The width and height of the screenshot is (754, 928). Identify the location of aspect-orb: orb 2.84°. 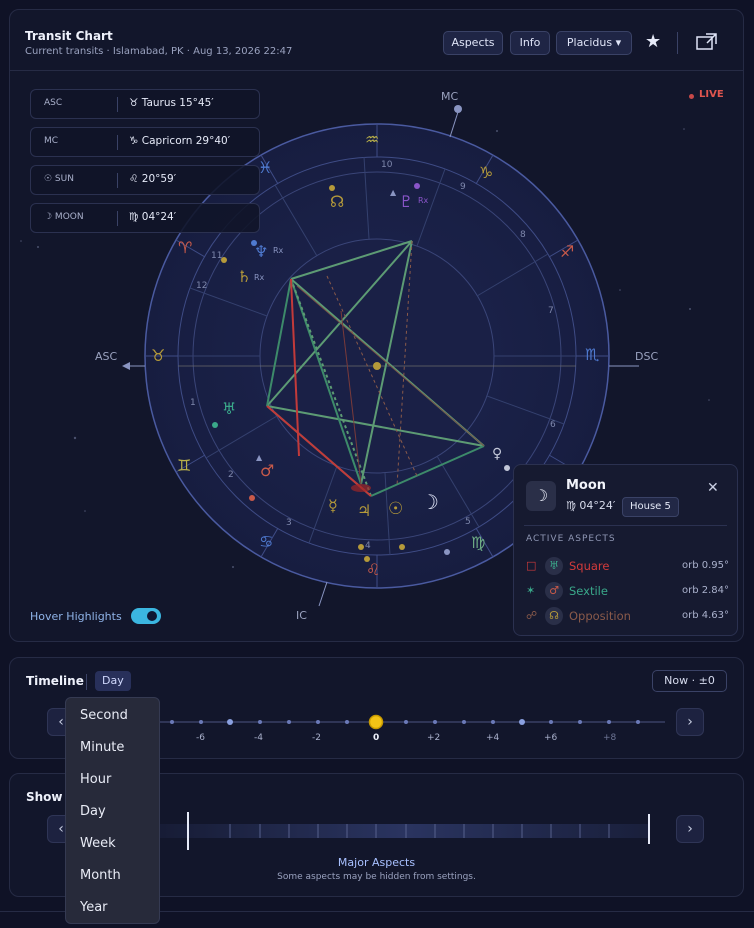
(705, 590).